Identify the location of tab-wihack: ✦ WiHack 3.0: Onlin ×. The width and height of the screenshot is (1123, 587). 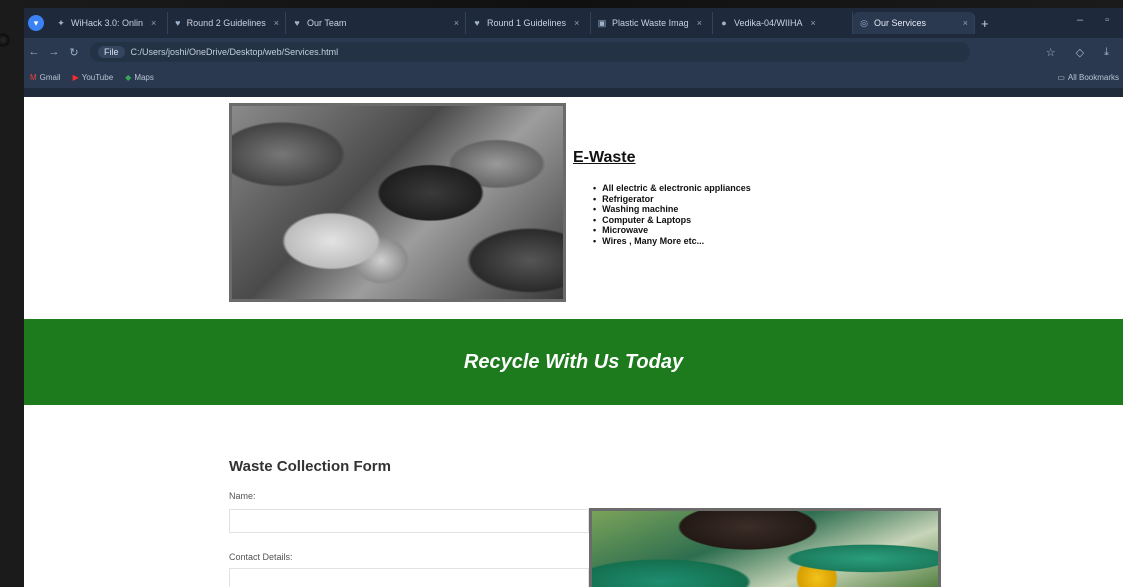
(109, 23).